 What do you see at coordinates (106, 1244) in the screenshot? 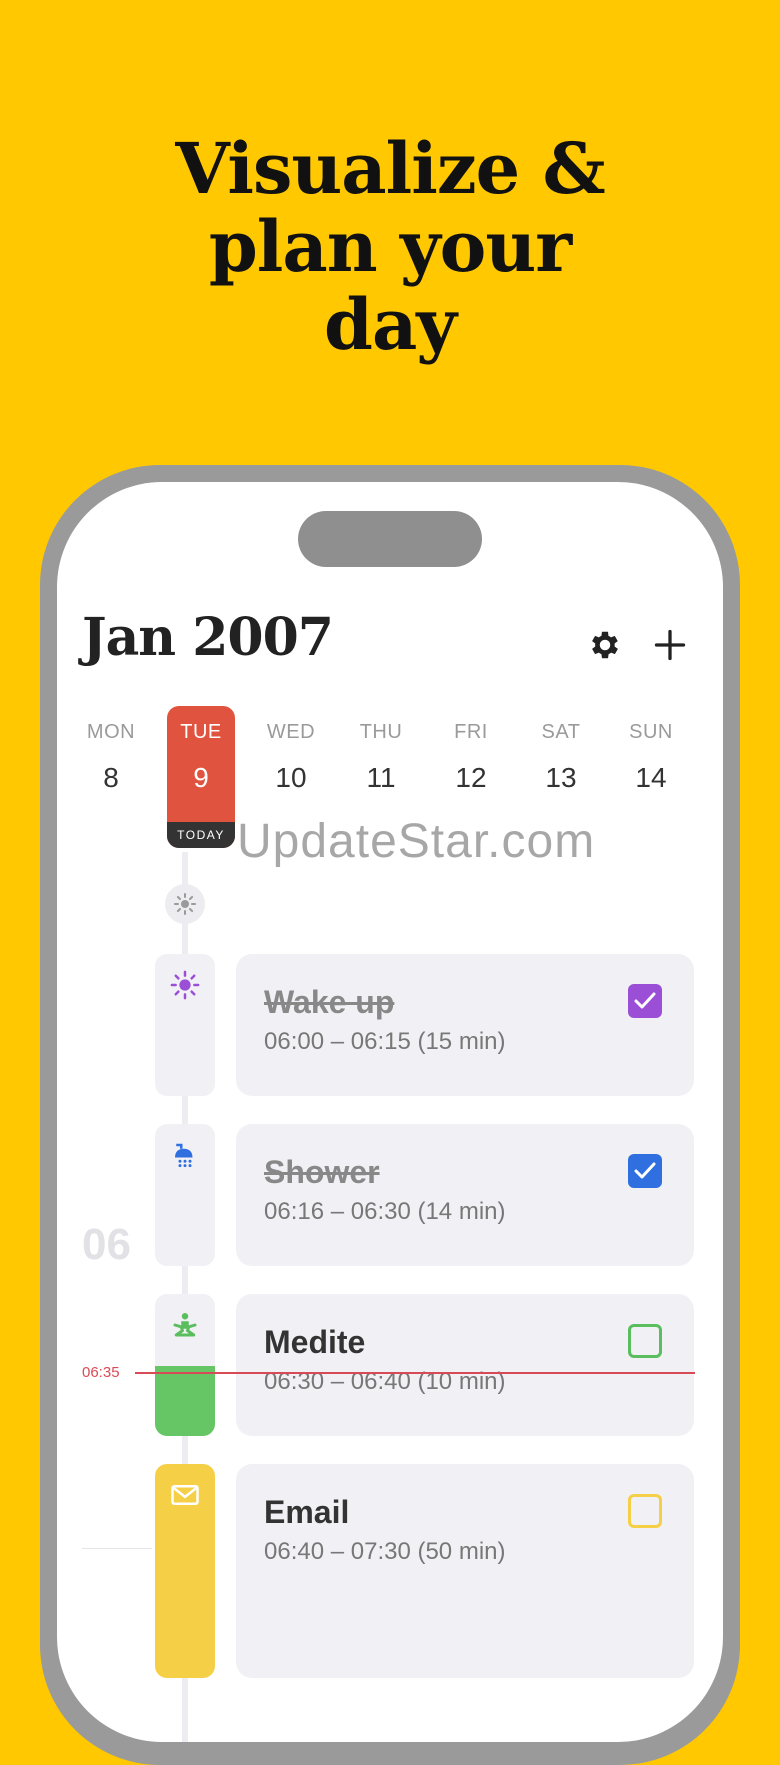
I see `hour-label: 06` at bounding box center [106, 1244].